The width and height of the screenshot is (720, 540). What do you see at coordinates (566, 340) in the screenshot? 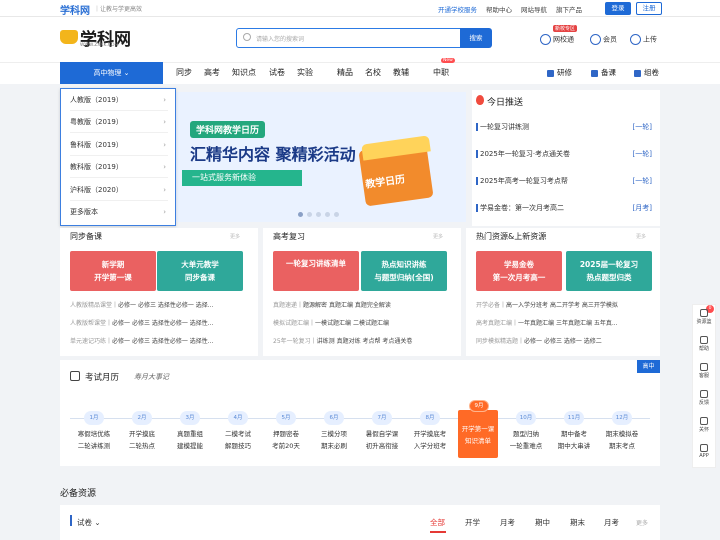
I see `list-item: 同步模拟精选题｜必修一 必修三 选修一 选修二` at bounding box center [566, 340].